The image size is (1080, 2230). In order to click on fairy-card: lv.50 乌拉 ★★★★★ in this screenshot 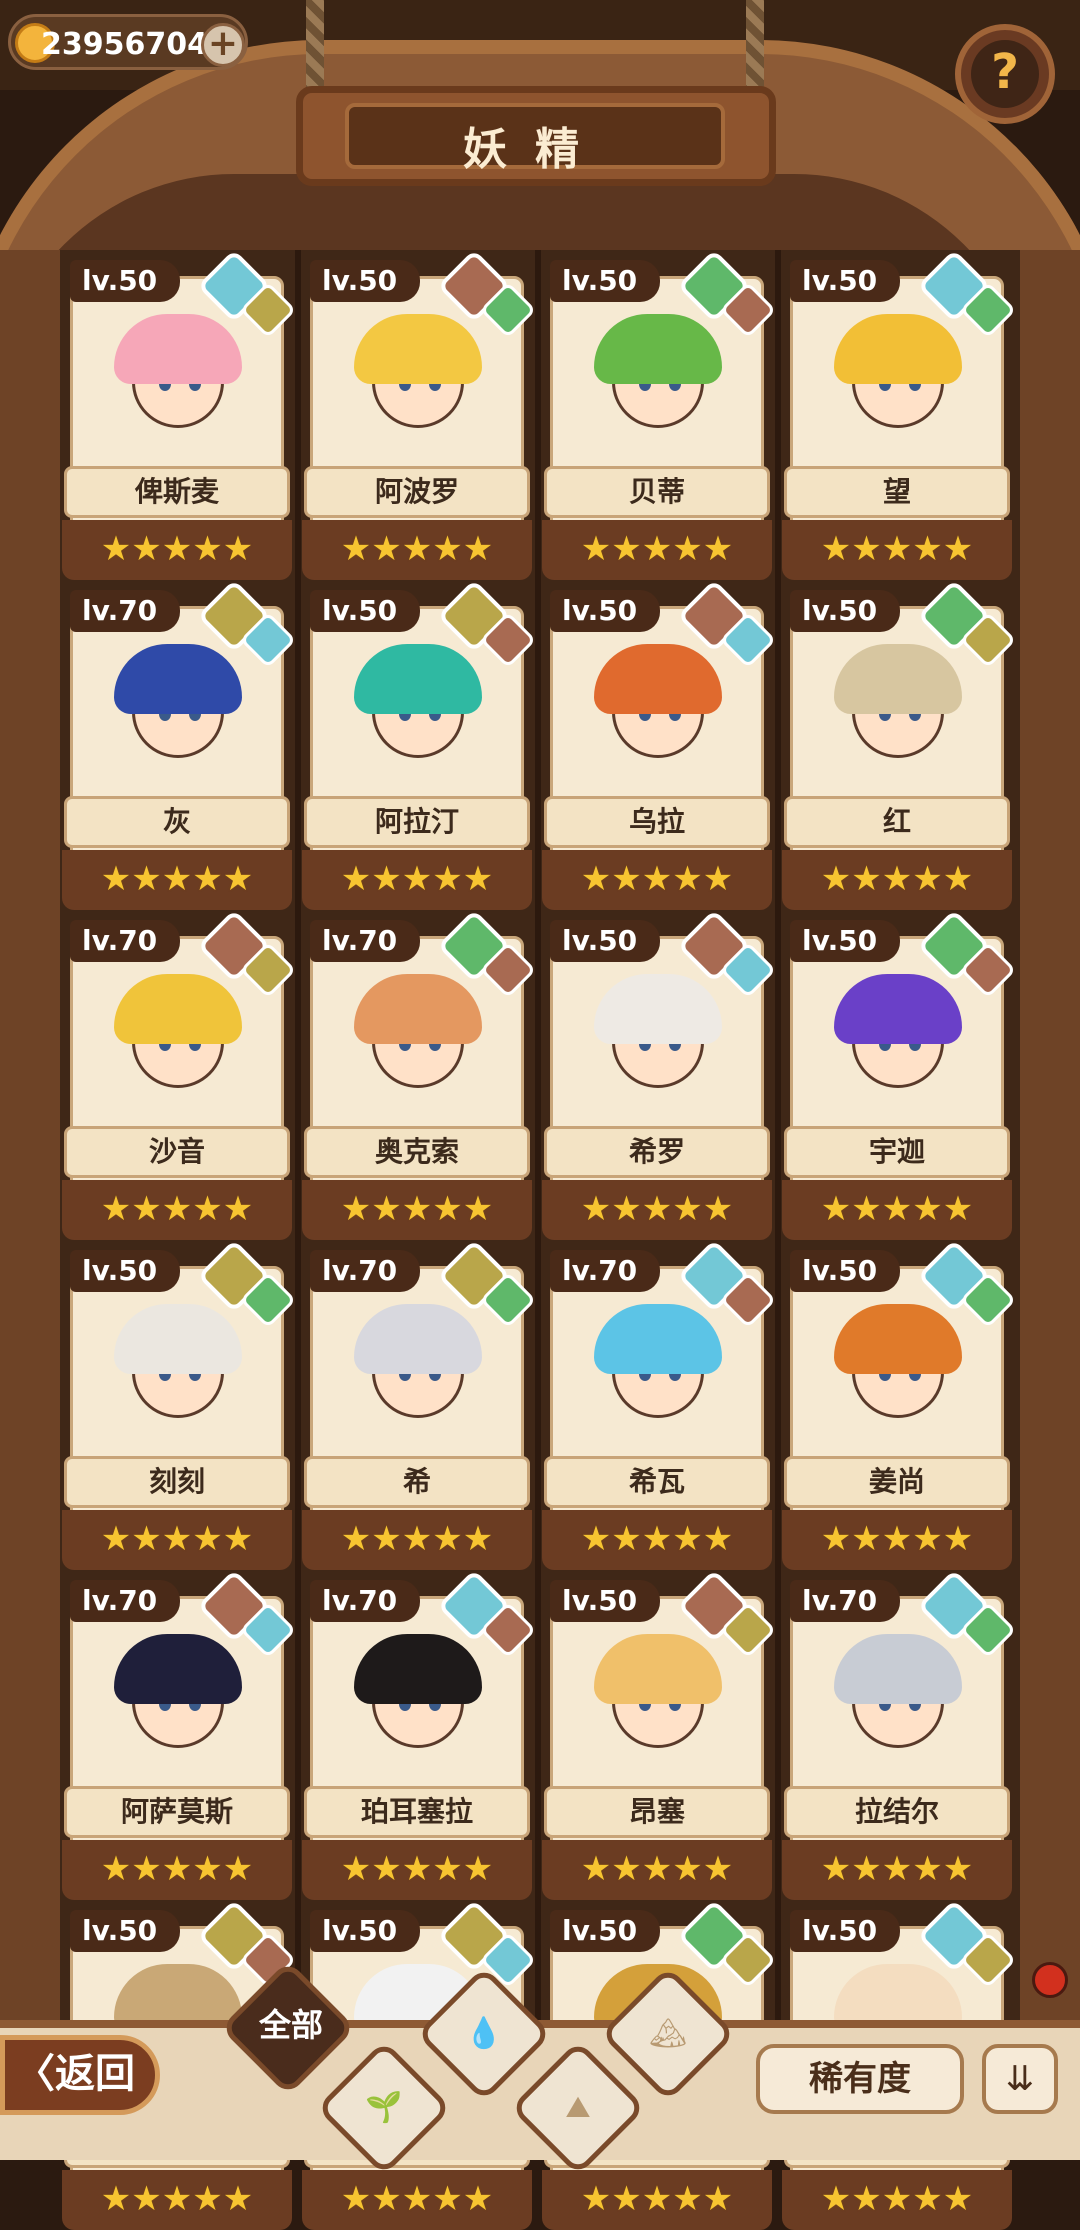, I will do `click(659, 744)`.